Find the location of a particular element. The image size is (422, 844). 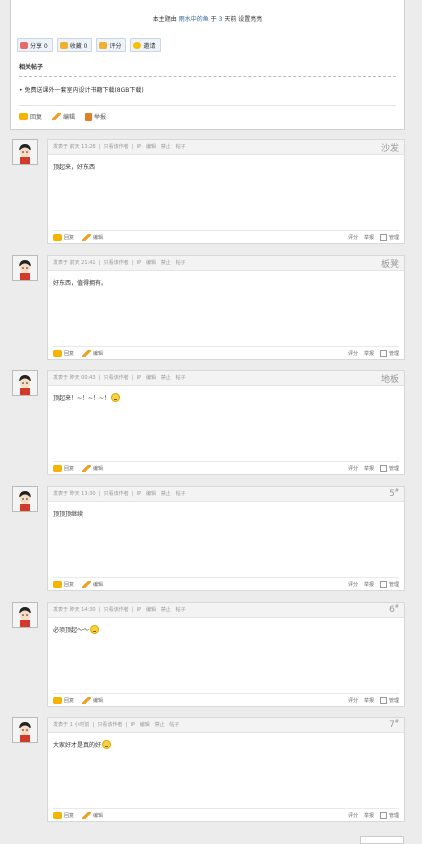

report-button: 举报 is located at coordinates (95, 116).